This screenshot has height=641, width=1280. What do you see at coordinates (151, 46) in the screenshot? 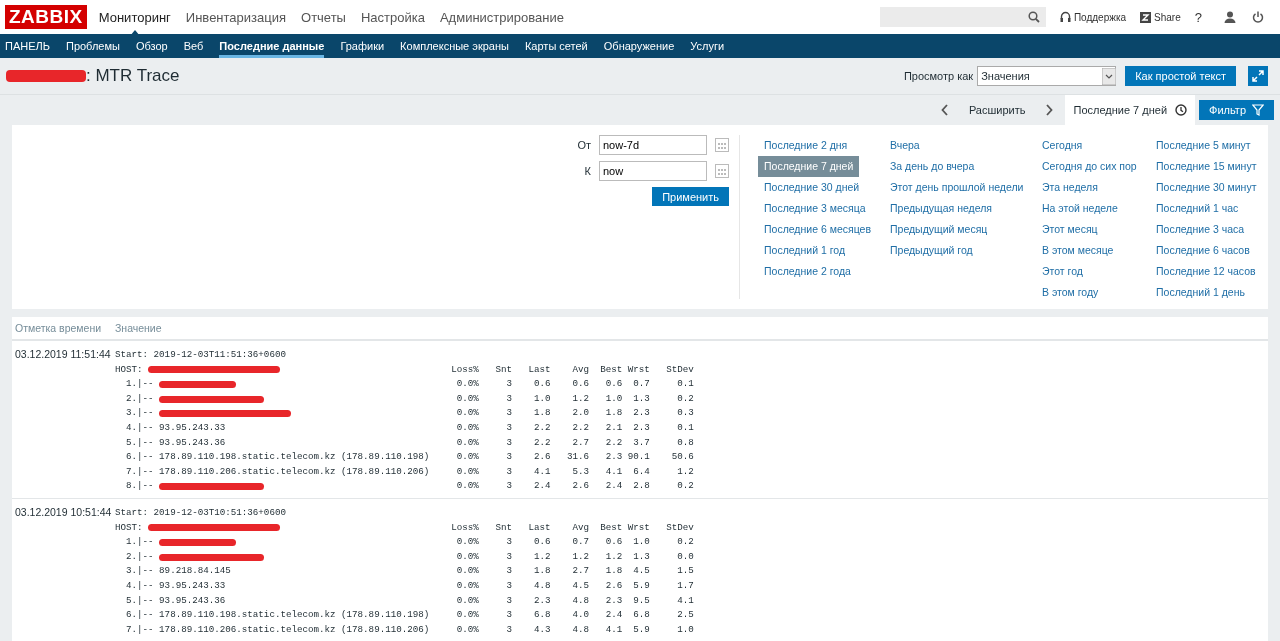
I see `sub-menu-item: Обзор` at bounding box center [151, 46].